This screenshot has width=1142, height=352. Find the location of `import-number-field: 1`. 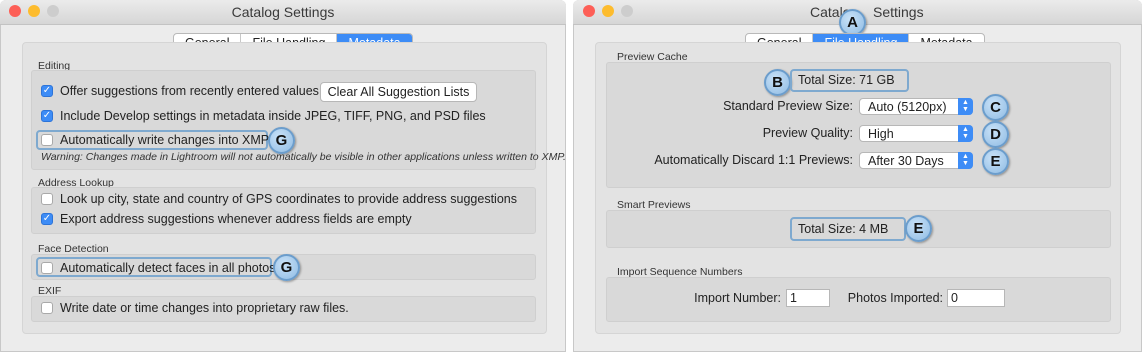

import-number-field: 1 is located at coordinates (808, 298).